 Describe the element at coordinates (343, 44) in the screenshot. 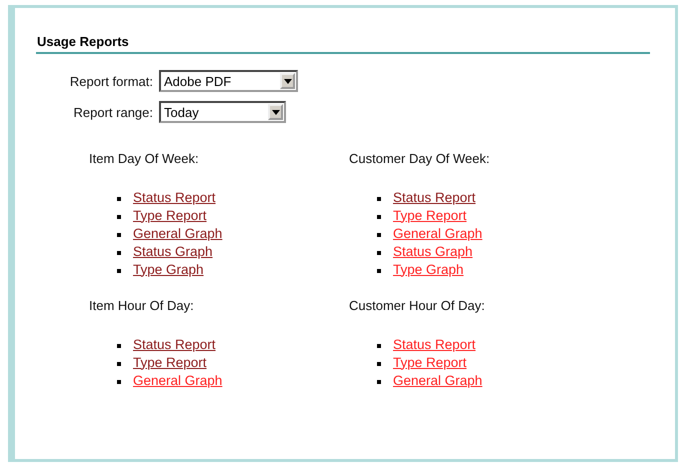

I see `section-title: Usage Reports` at that location.